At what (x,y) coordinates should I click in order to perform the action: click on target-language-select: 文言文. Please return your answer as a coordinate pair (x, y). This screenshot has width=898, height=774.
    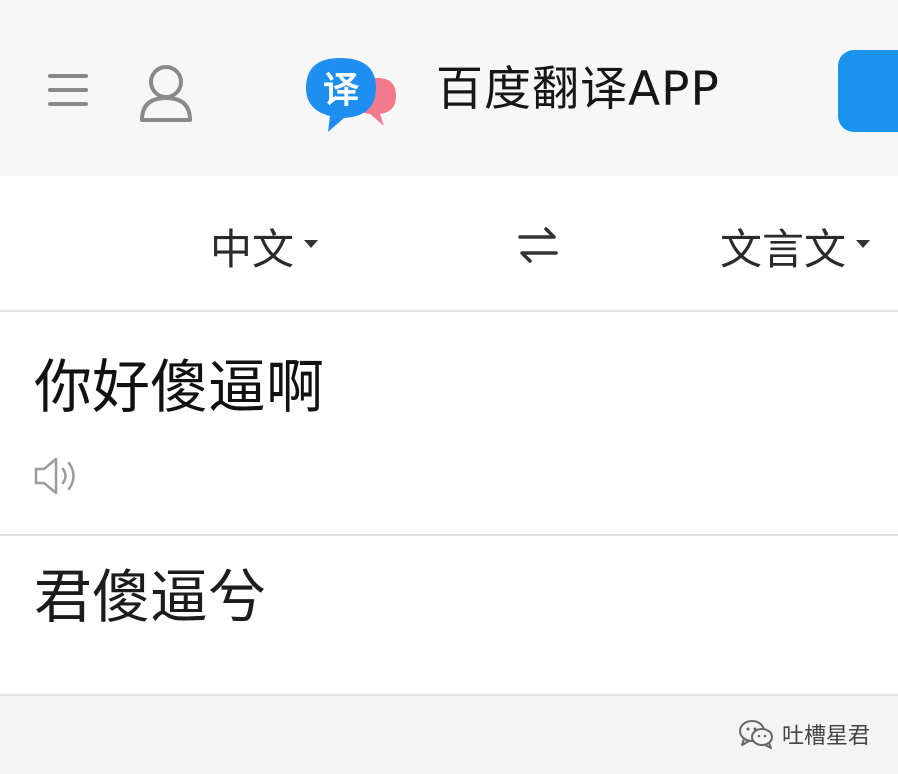
    Looking at the image, I should click on (795, 246).